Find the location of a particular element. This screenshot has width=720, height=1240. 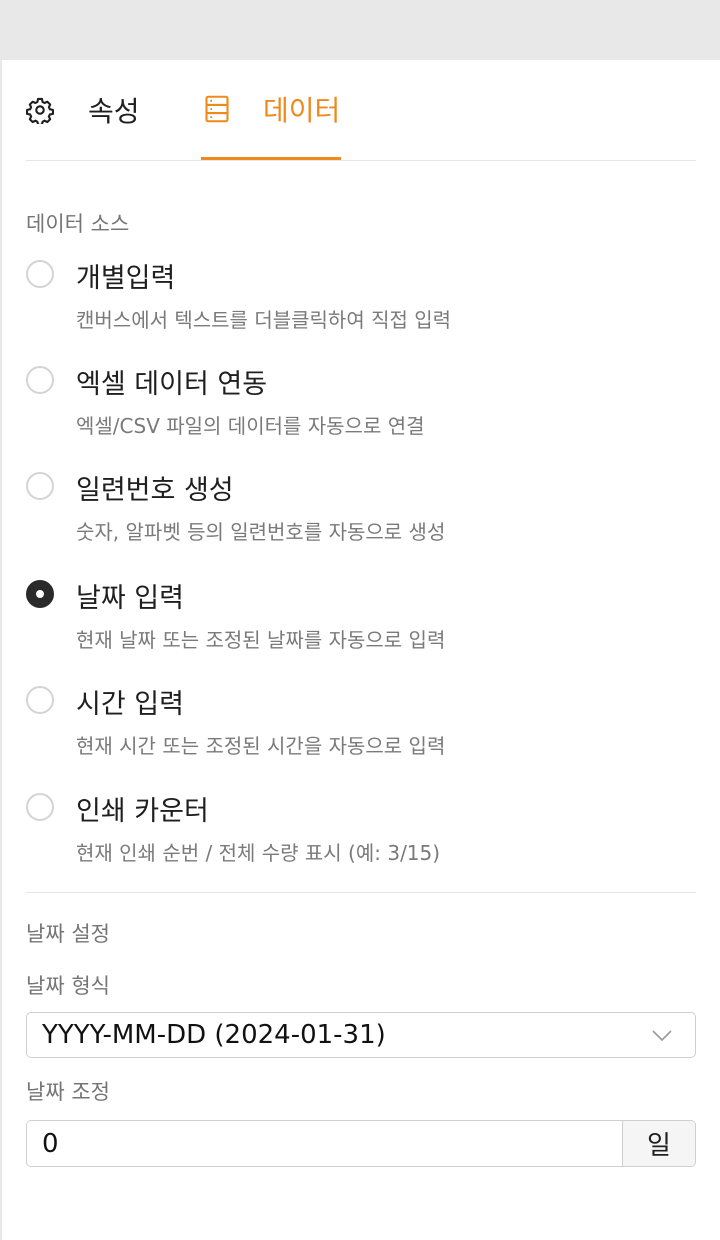

date-format-label: 날짜 형식 is located at coordinates (68, 986).